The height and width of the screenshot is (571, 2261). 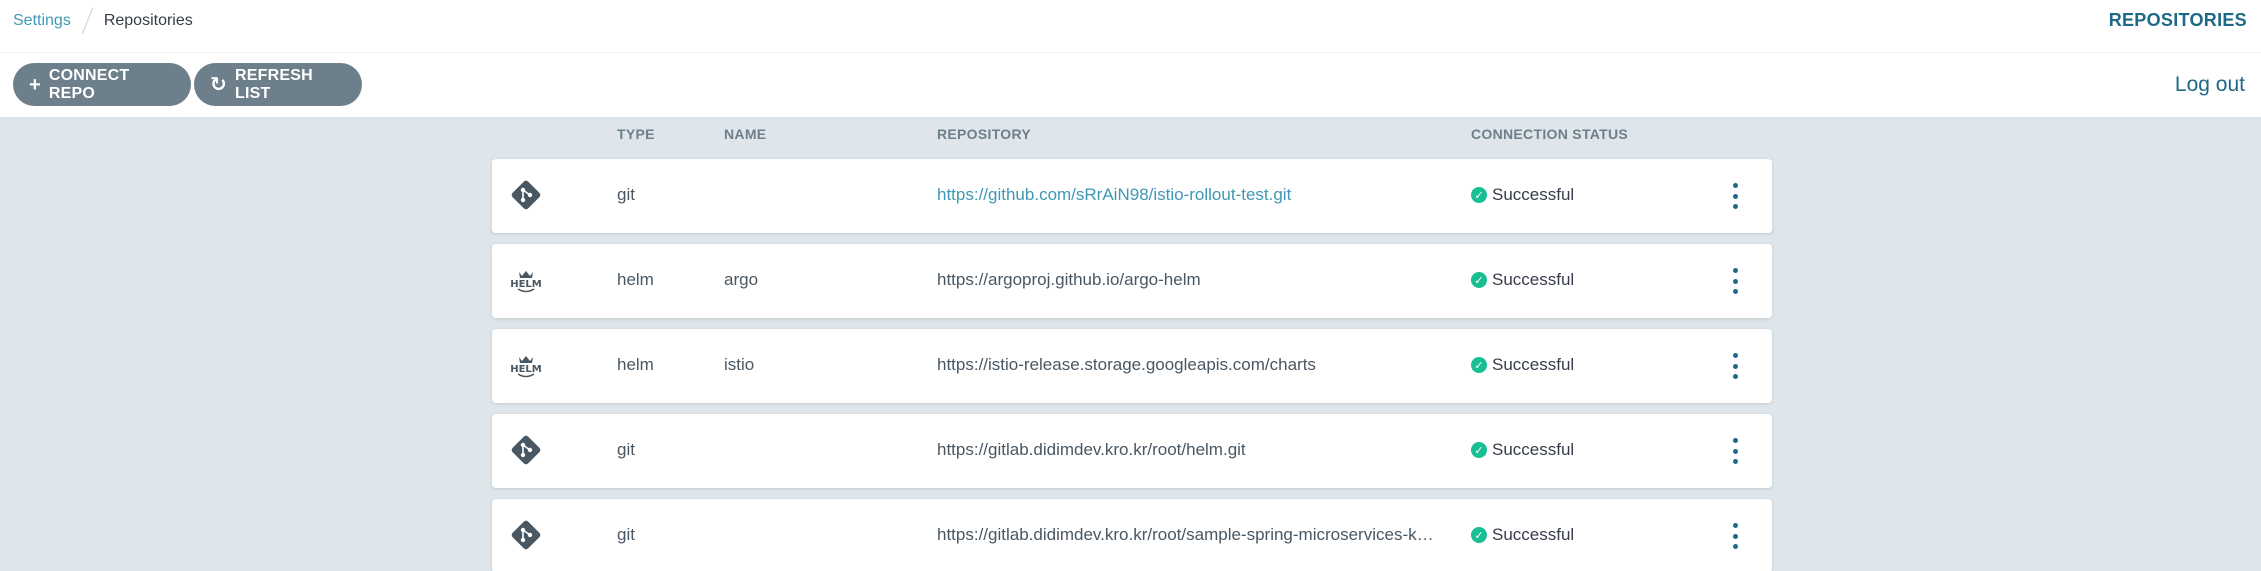 I want to click on breadcrumb: Settings Repositories, so click(x=103, y=21).